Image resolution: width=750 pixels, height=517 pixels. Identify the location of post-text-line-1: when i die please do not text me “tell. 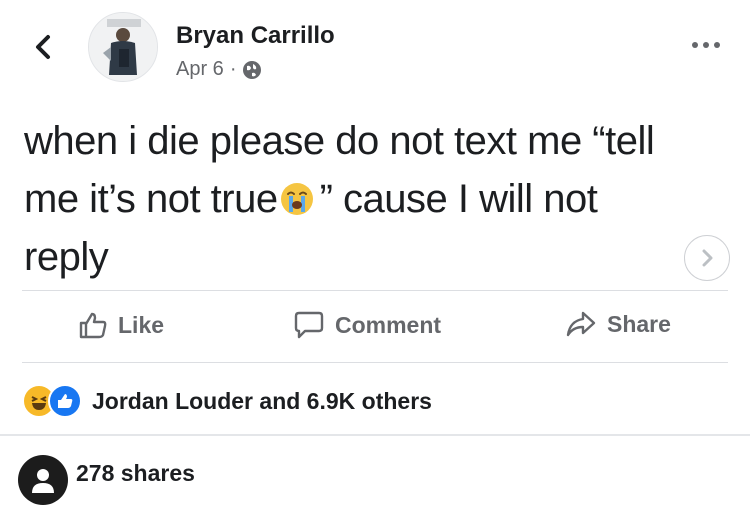
(339, 141).